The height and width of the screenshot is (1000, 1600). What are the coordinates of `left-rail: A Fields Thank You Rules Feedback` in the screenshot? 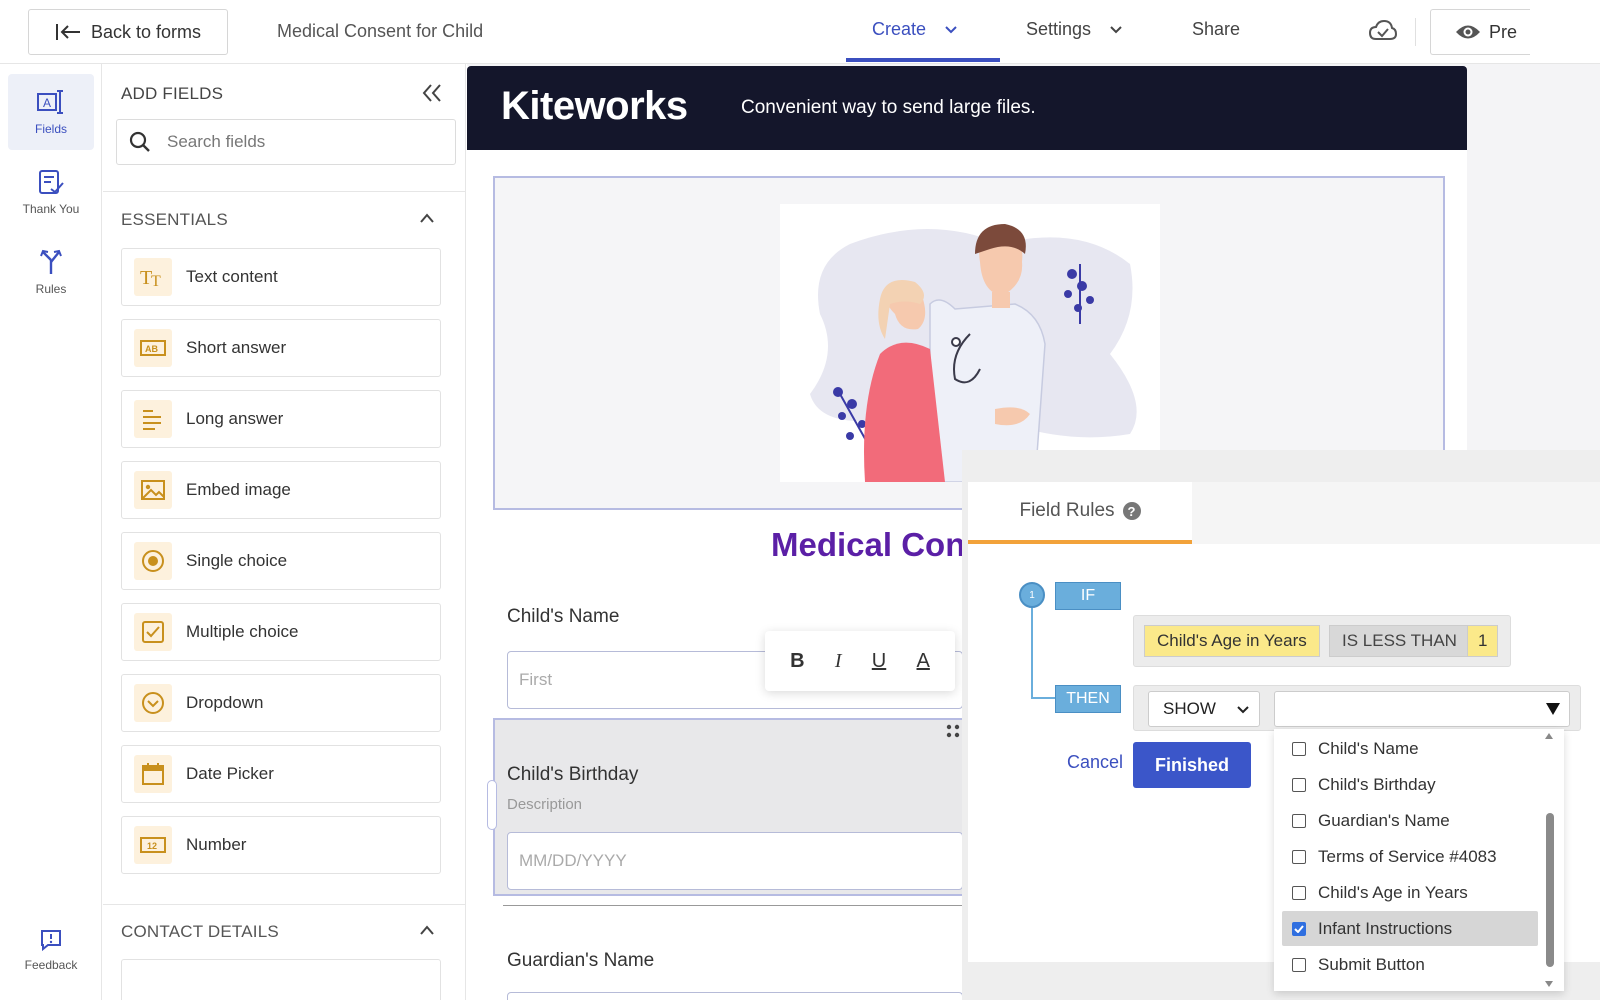 It's located at (51, 532).